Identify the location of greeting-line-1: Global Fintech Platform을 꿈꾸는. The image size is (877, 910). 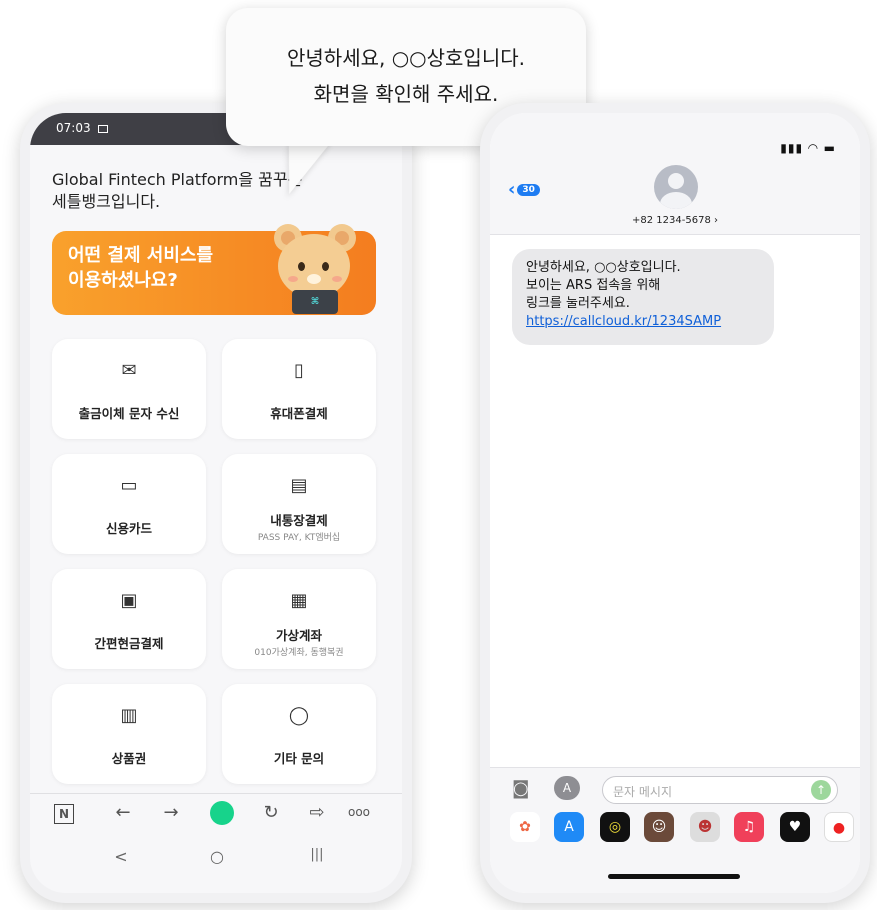
(177, 179).